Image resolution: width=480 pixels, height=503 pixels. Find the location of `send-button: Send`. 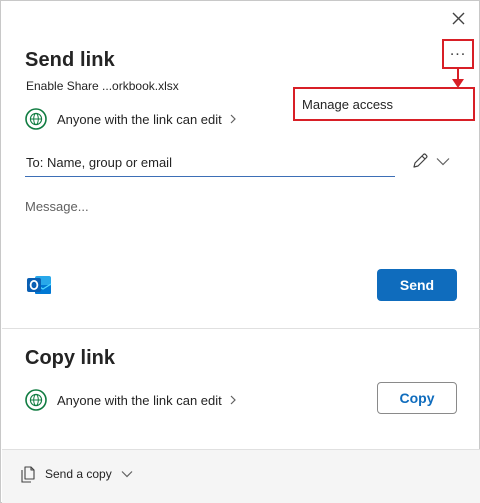

send-button: Send is located at coordinates (417, 285).